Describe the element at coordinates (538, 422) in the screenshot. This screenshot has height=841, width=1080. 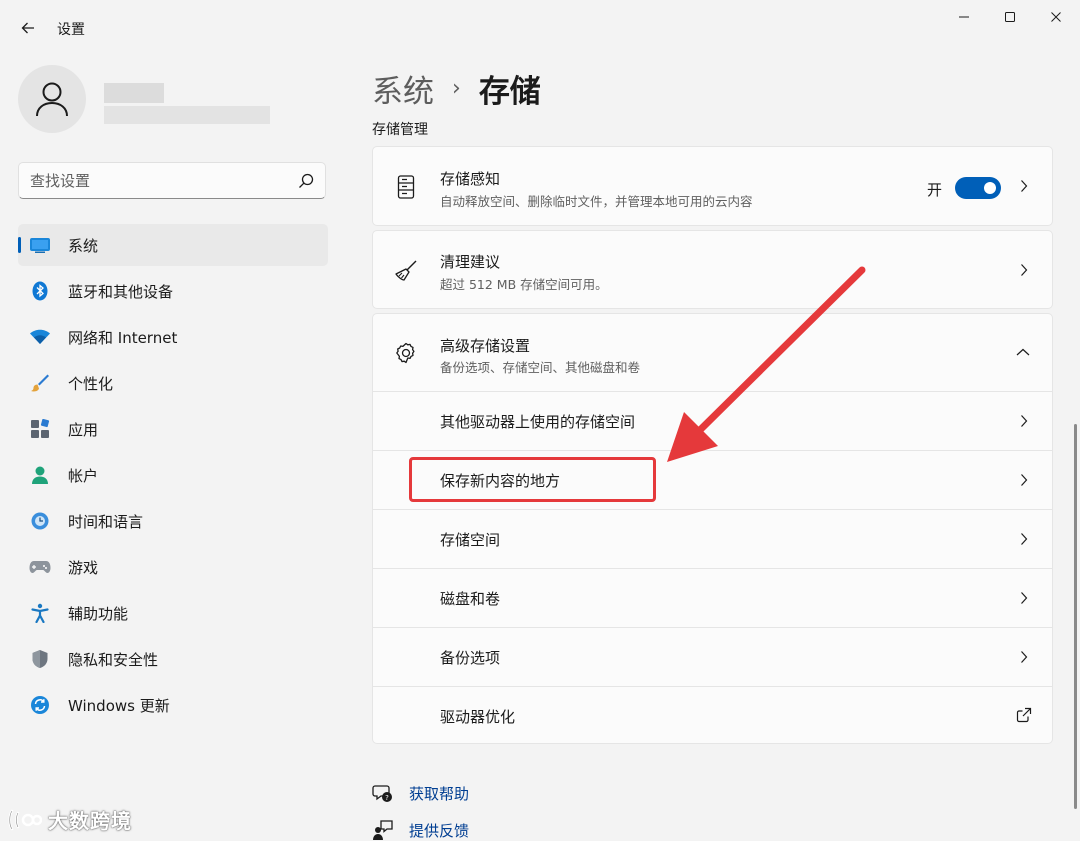
I see `row-label: 其他驱动器上使用的存储空间` at that location.